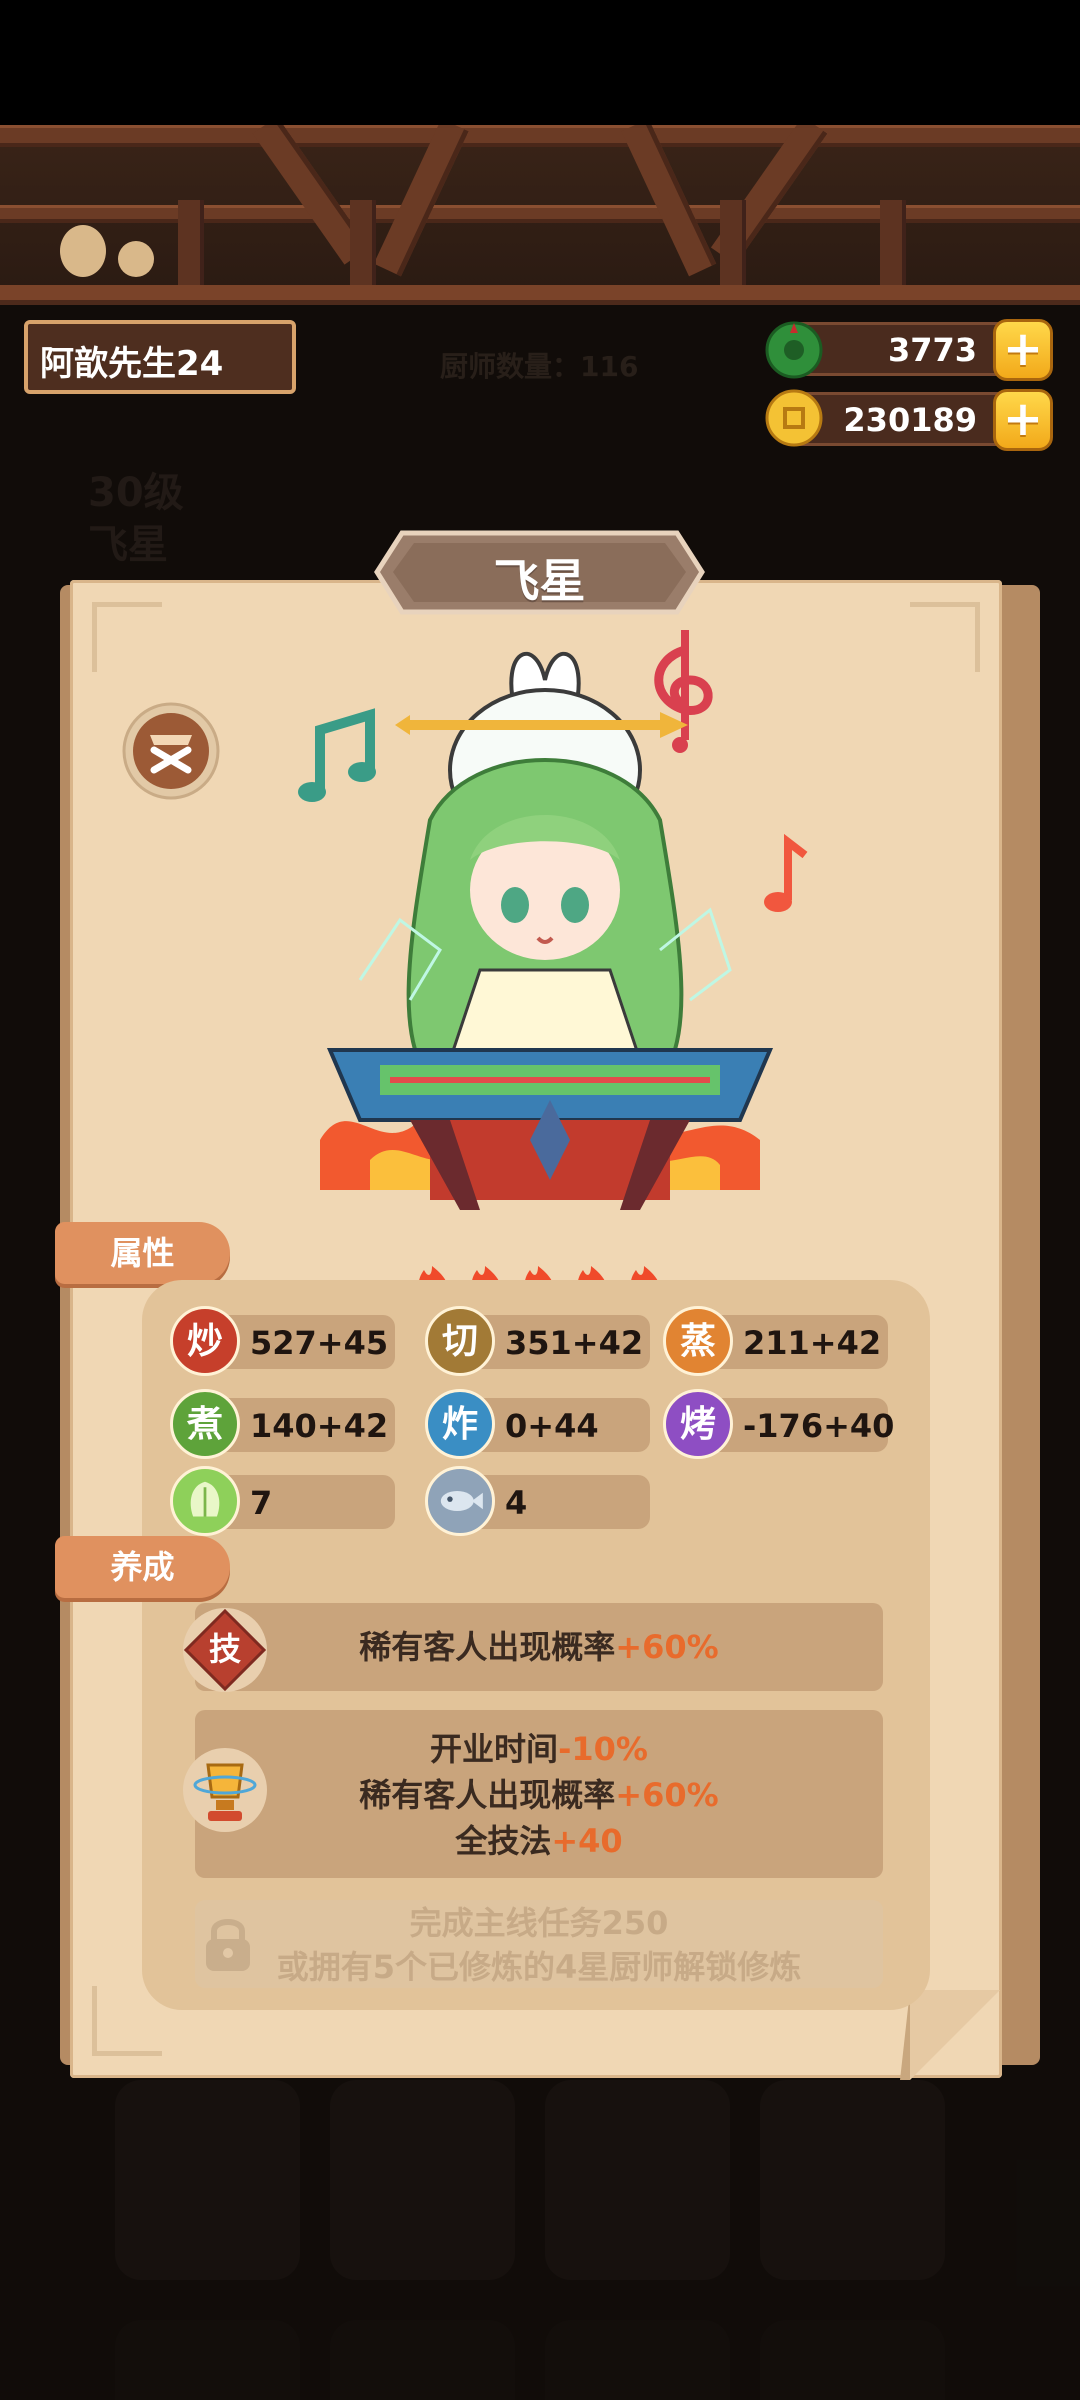 The height and width of the screenshot is (2400, 1080). What do you see at coordinates (950, 2035) in the screenshot?
I see `page-fold` at bounding box center [950, 2035].